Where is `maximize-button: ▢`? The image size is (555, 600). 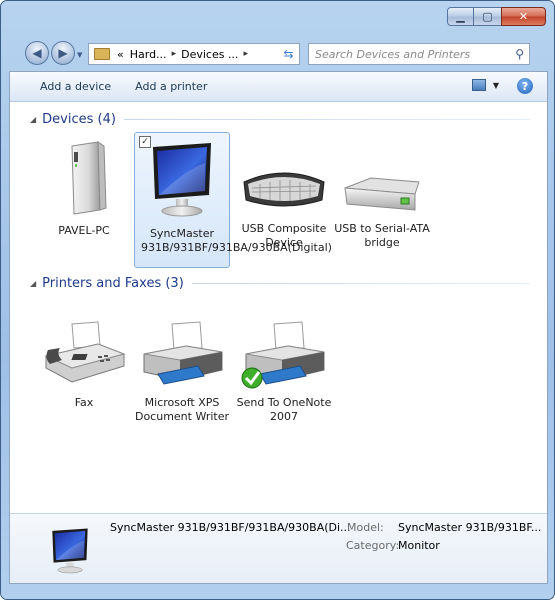
maximize-button: ▢ is located at coordinates (487, 16).